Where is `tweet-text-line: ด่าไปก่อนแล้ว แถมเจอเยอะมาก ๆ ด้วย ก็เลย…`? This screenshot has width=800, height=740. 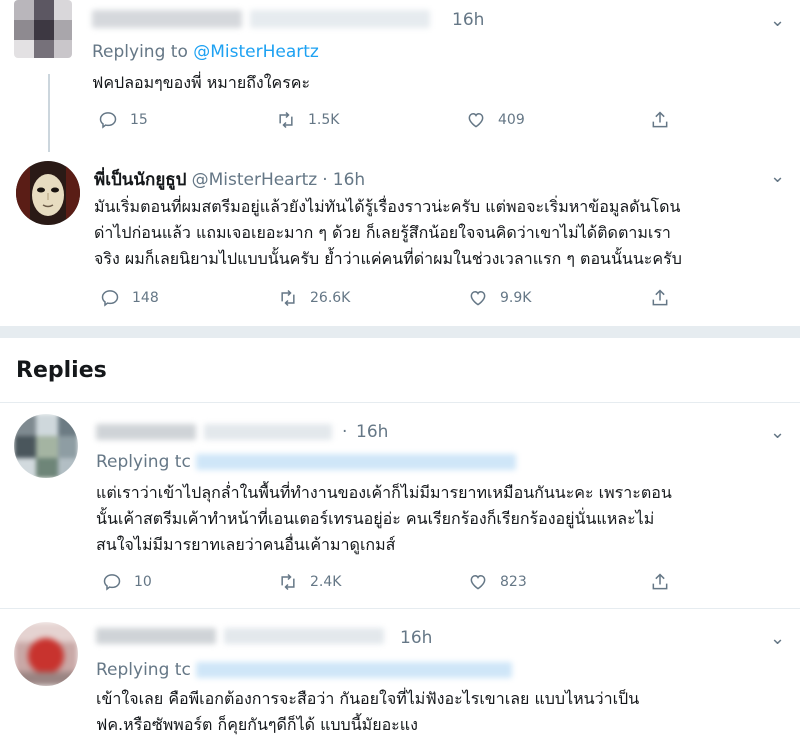
tweet-text-line: ด่าไปก่อนแล้ว แถมเจอเยอะมาก ๆ ด้วย ก็เลย… is located at coordinates (382, 232).